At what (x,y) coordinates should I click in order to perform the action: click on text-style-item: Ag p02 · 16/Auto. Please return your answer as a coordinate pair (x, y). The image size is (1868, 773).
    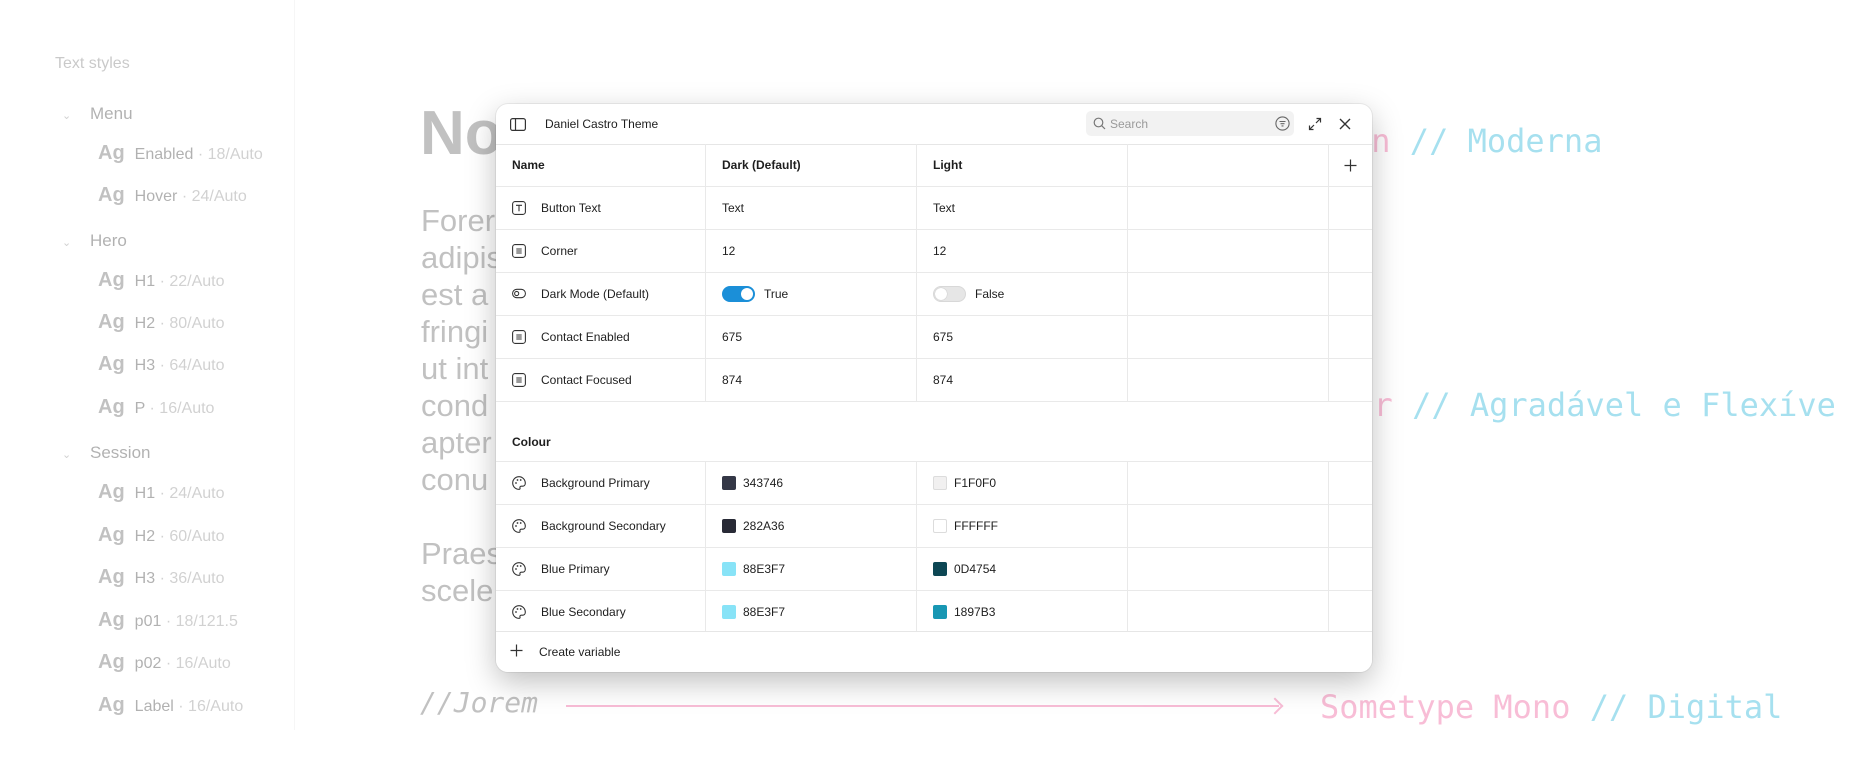
    Looking at the image, I should click on (164, 662).